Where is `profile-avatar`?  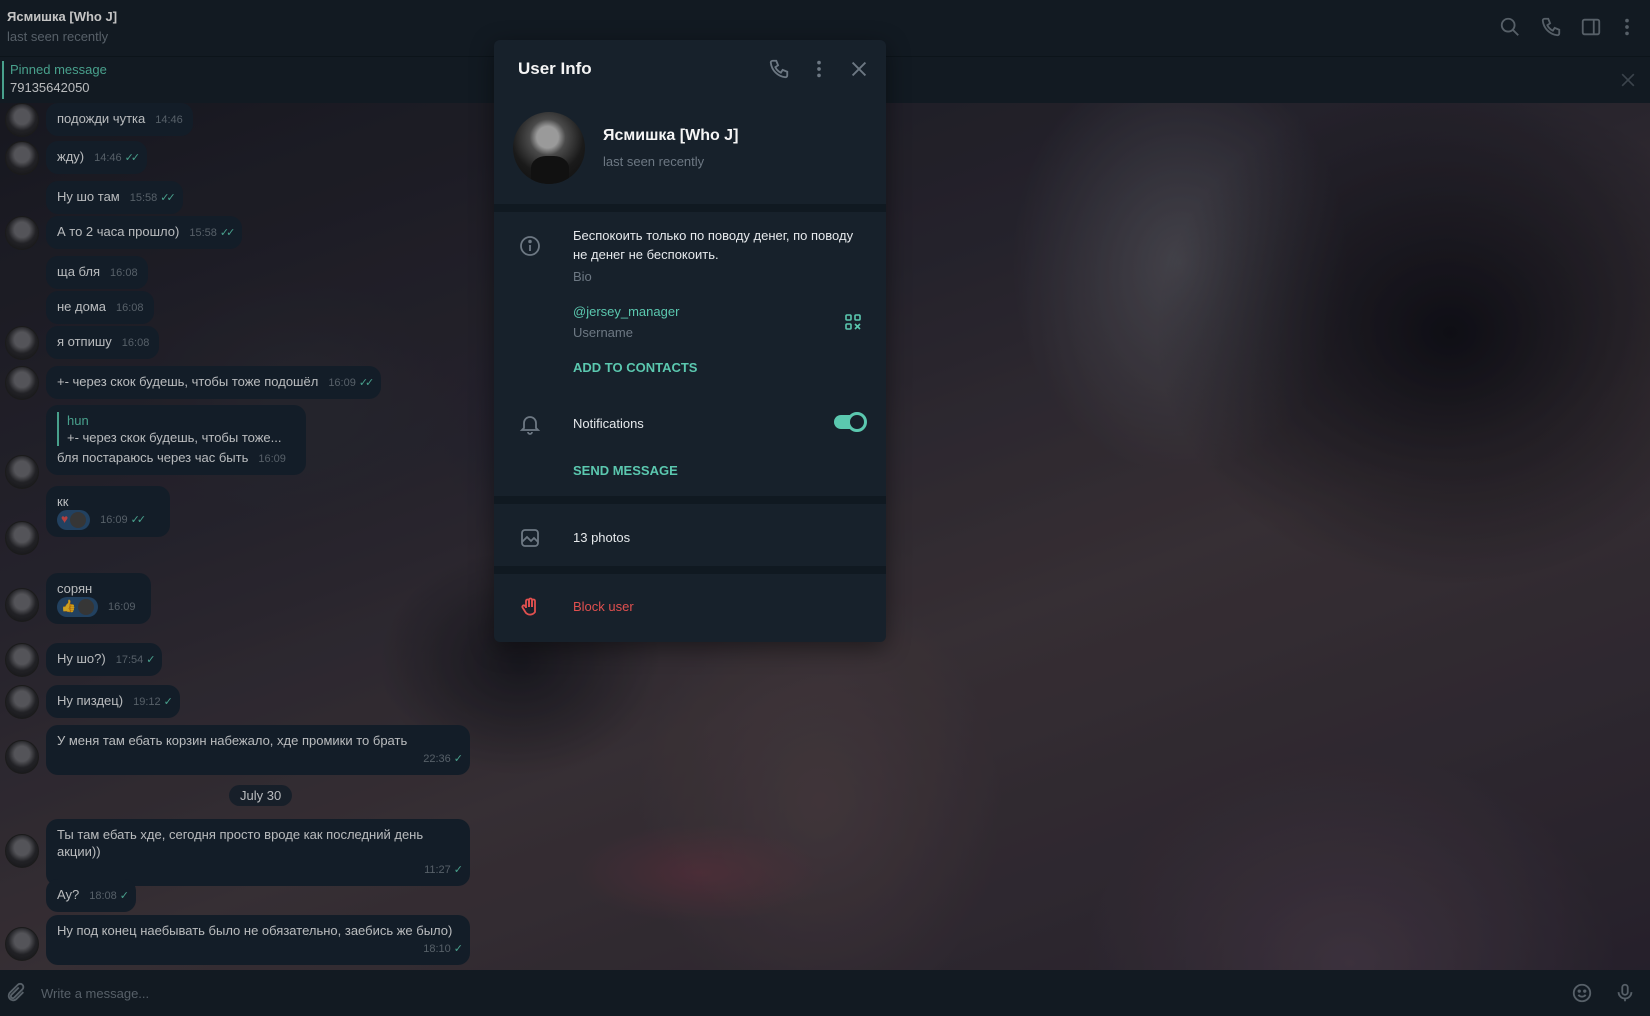
profile-avatar is located at coordinates (549, 148).